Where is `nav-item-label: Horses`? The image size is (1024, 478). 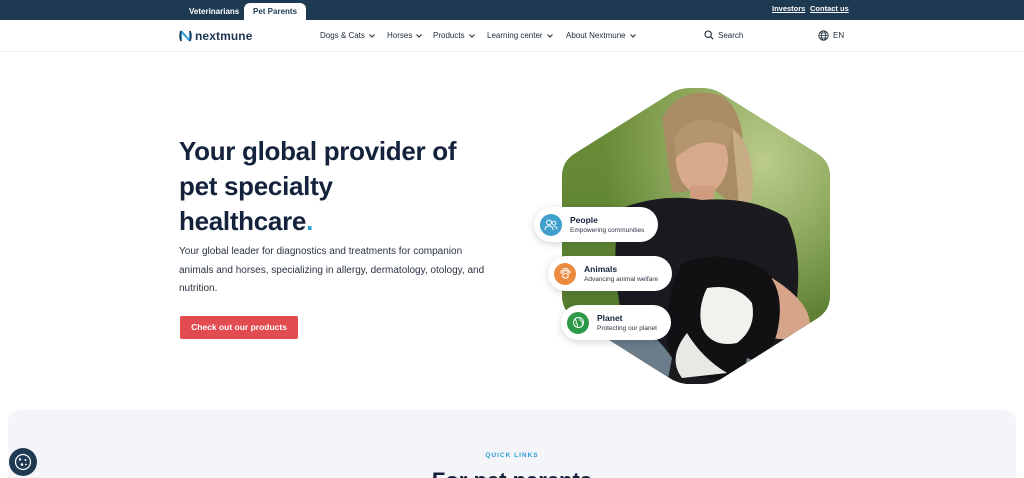
nav-item-label: Horses is located at coordinates (400, 35).